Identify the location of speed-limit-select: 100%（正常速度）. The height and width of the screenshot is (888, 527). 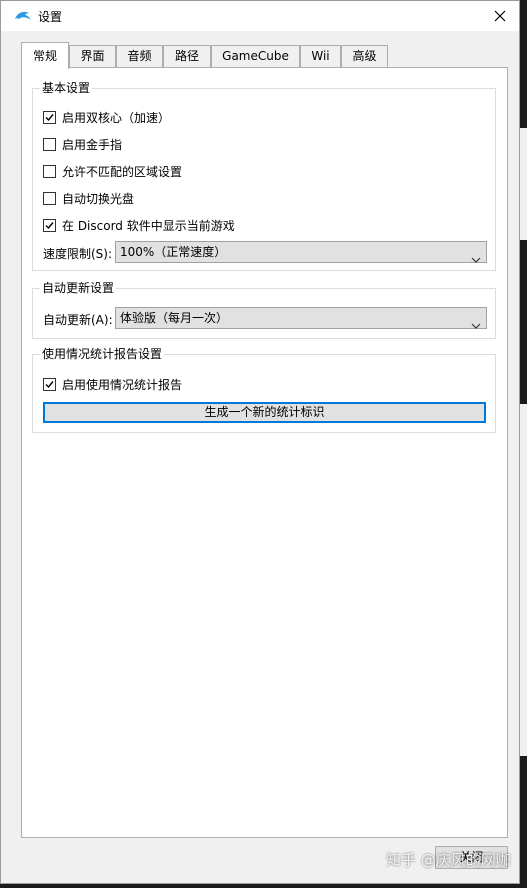
(301, 252).